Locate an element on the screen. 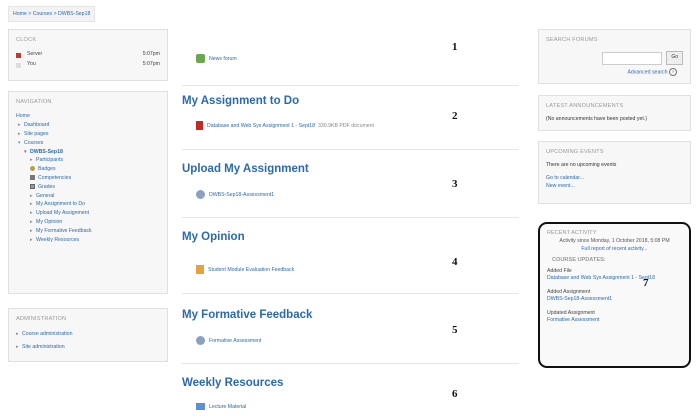 This screenshot has height=416, width=700. feedback-icon is located at coordinates (200, 269).